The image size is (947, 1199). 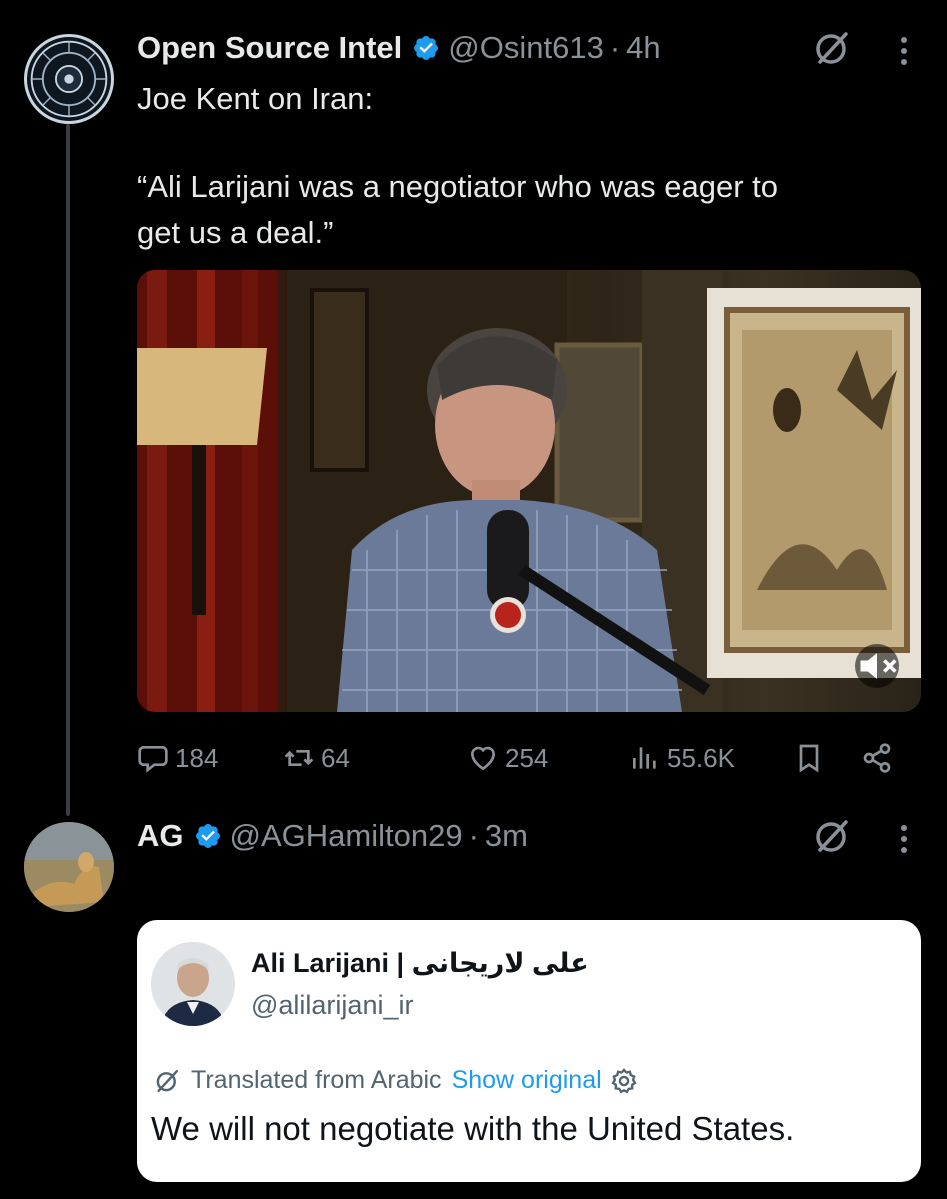 What do you see at coordinates (527, 757) in the screenshot?
I see `like-count: 254` at bounding box center [527, 757].